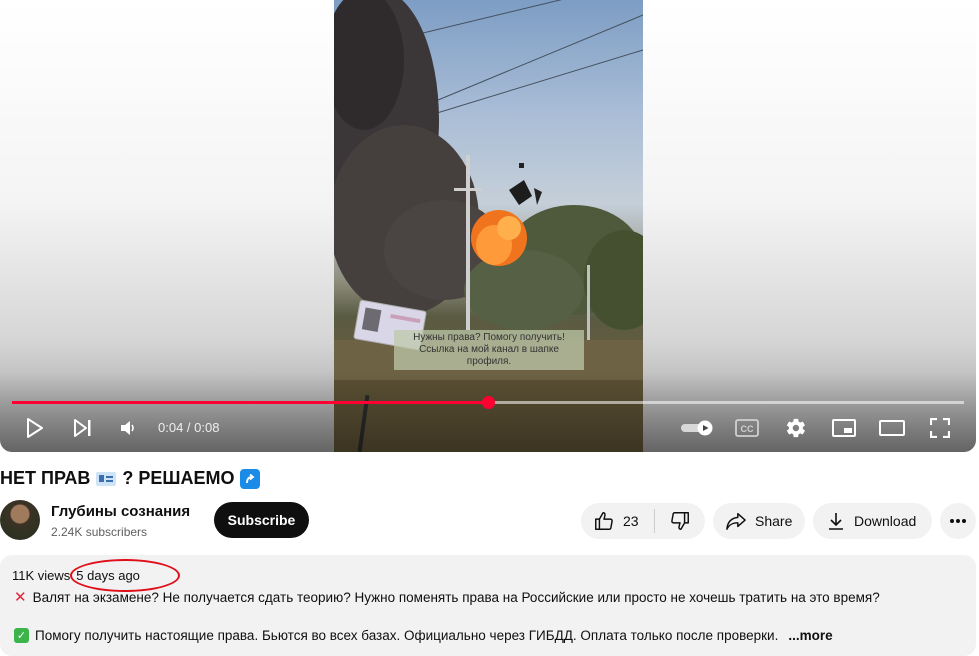  I want to click on autoplay-toggle-icon, so click(697, 428).